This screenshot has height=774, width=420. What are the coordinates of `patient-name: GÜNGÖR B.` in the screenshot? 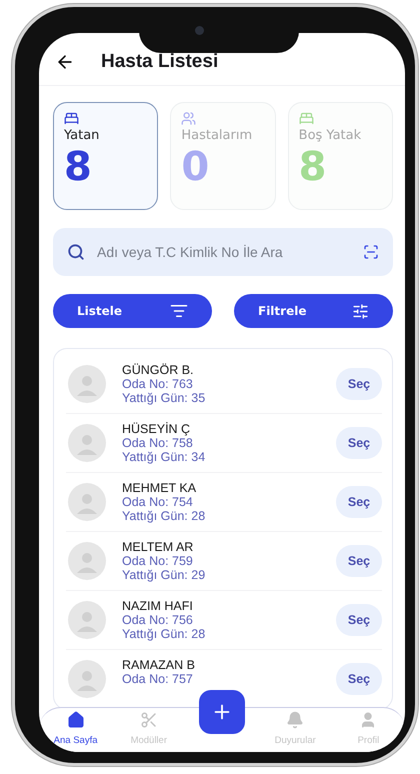 It's located at (158, 370).